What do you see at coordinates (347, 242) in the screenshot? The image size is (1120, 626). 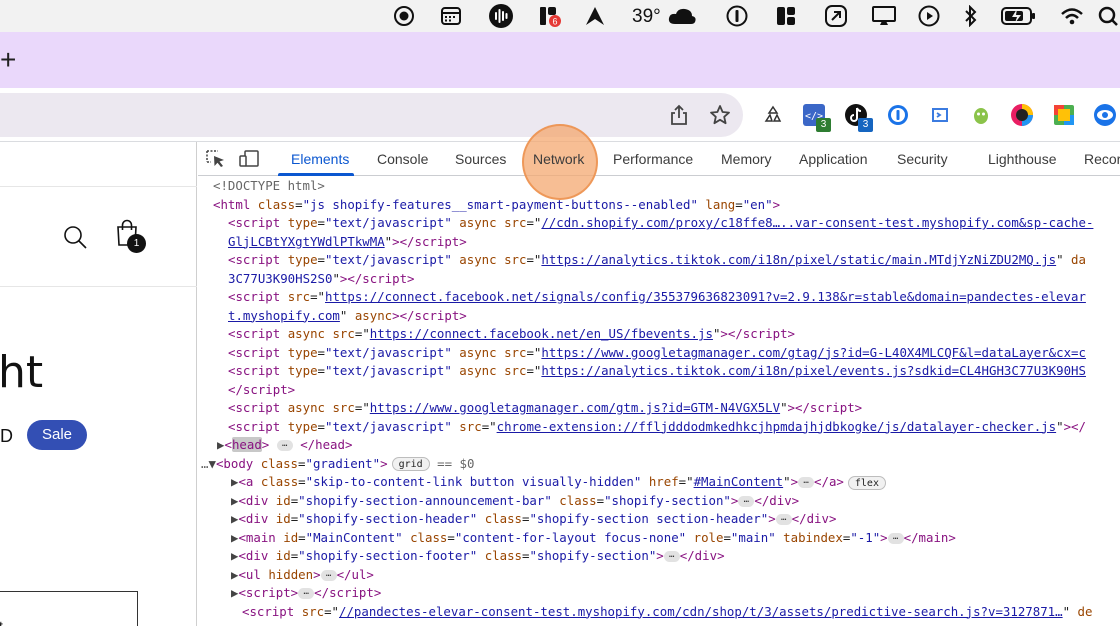 I see `dom-node-script-cont: GljLCBtYXgtYWdlPTkwMA"></script>` at bounding box center [347, 242].